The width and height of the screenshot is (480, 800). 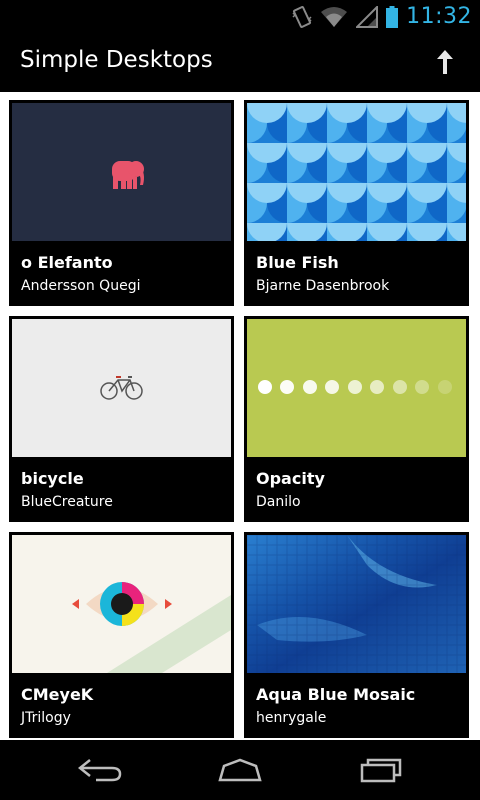 I want to click on wallpaper-card-3: Opacity Danilo, so click(x=356, y=419).